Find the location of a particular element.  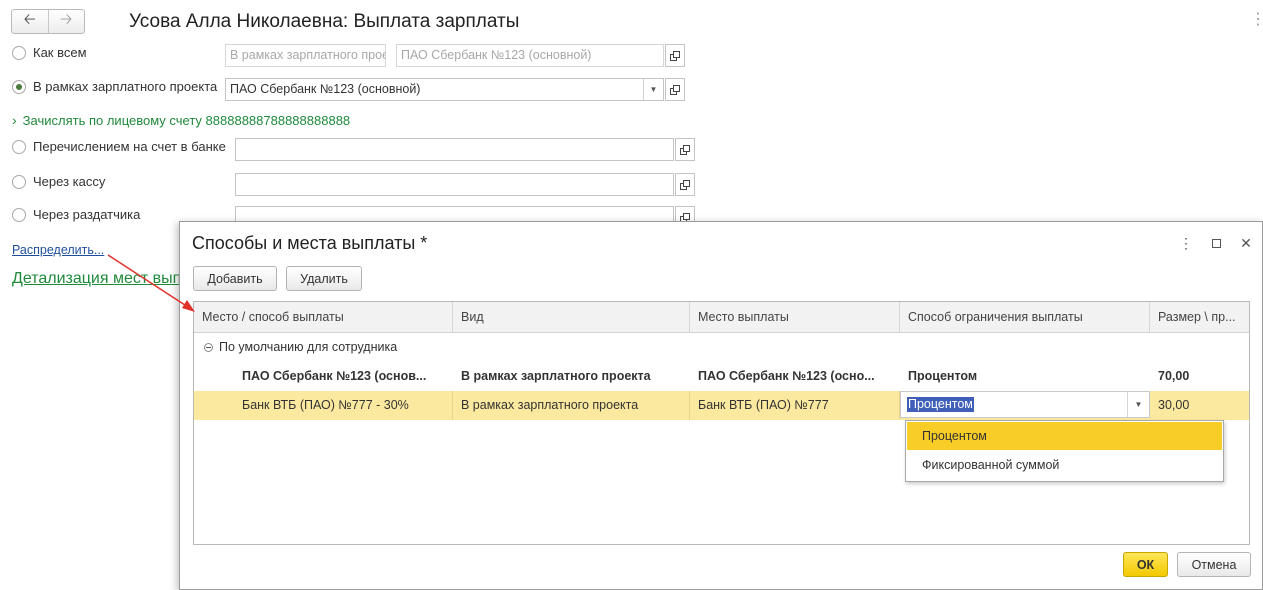

close-icon: ✕ is located at coordinates (1246, 243).